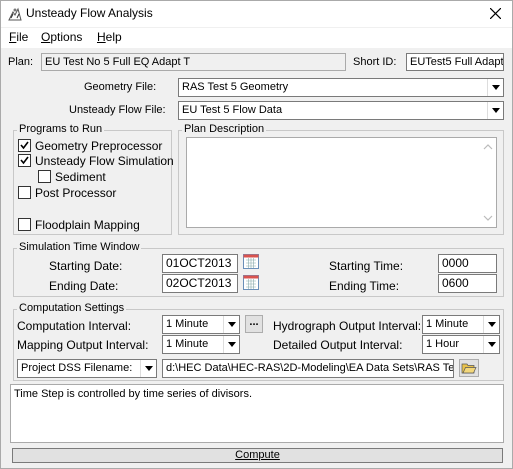 Image resolution: width=513 pixels, height=469 pixels. Describe the element at coordinates (347, 326) in the screenshot. I see `hydrograph-output-interval-label: Hydrograph Output Interval:` at that location.